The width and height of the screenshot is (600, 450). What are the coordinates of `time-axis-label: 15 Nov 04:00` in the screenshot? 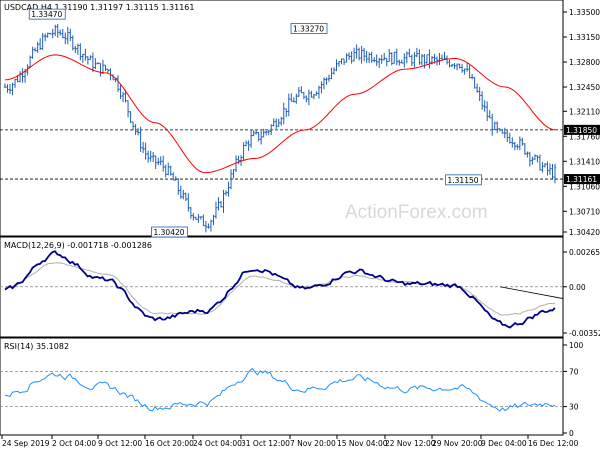 It's located at (362, 443).